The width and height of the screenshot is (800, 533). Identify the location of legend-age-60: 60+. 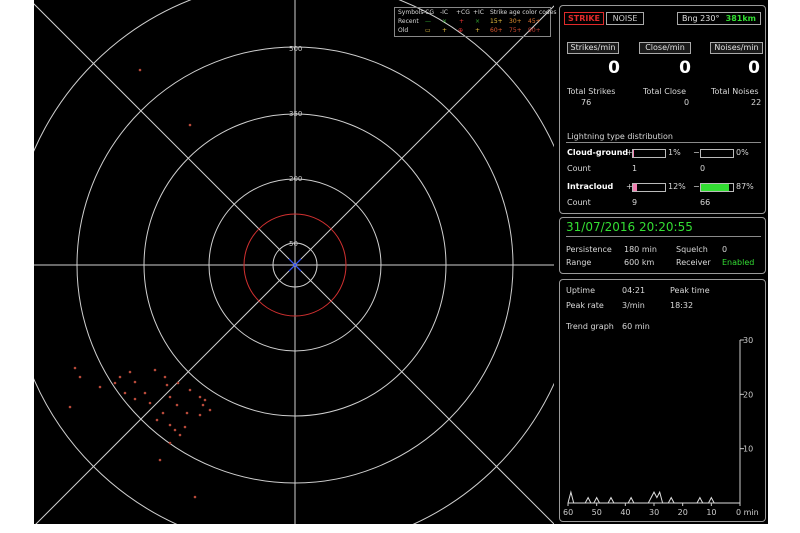
(496, 30).